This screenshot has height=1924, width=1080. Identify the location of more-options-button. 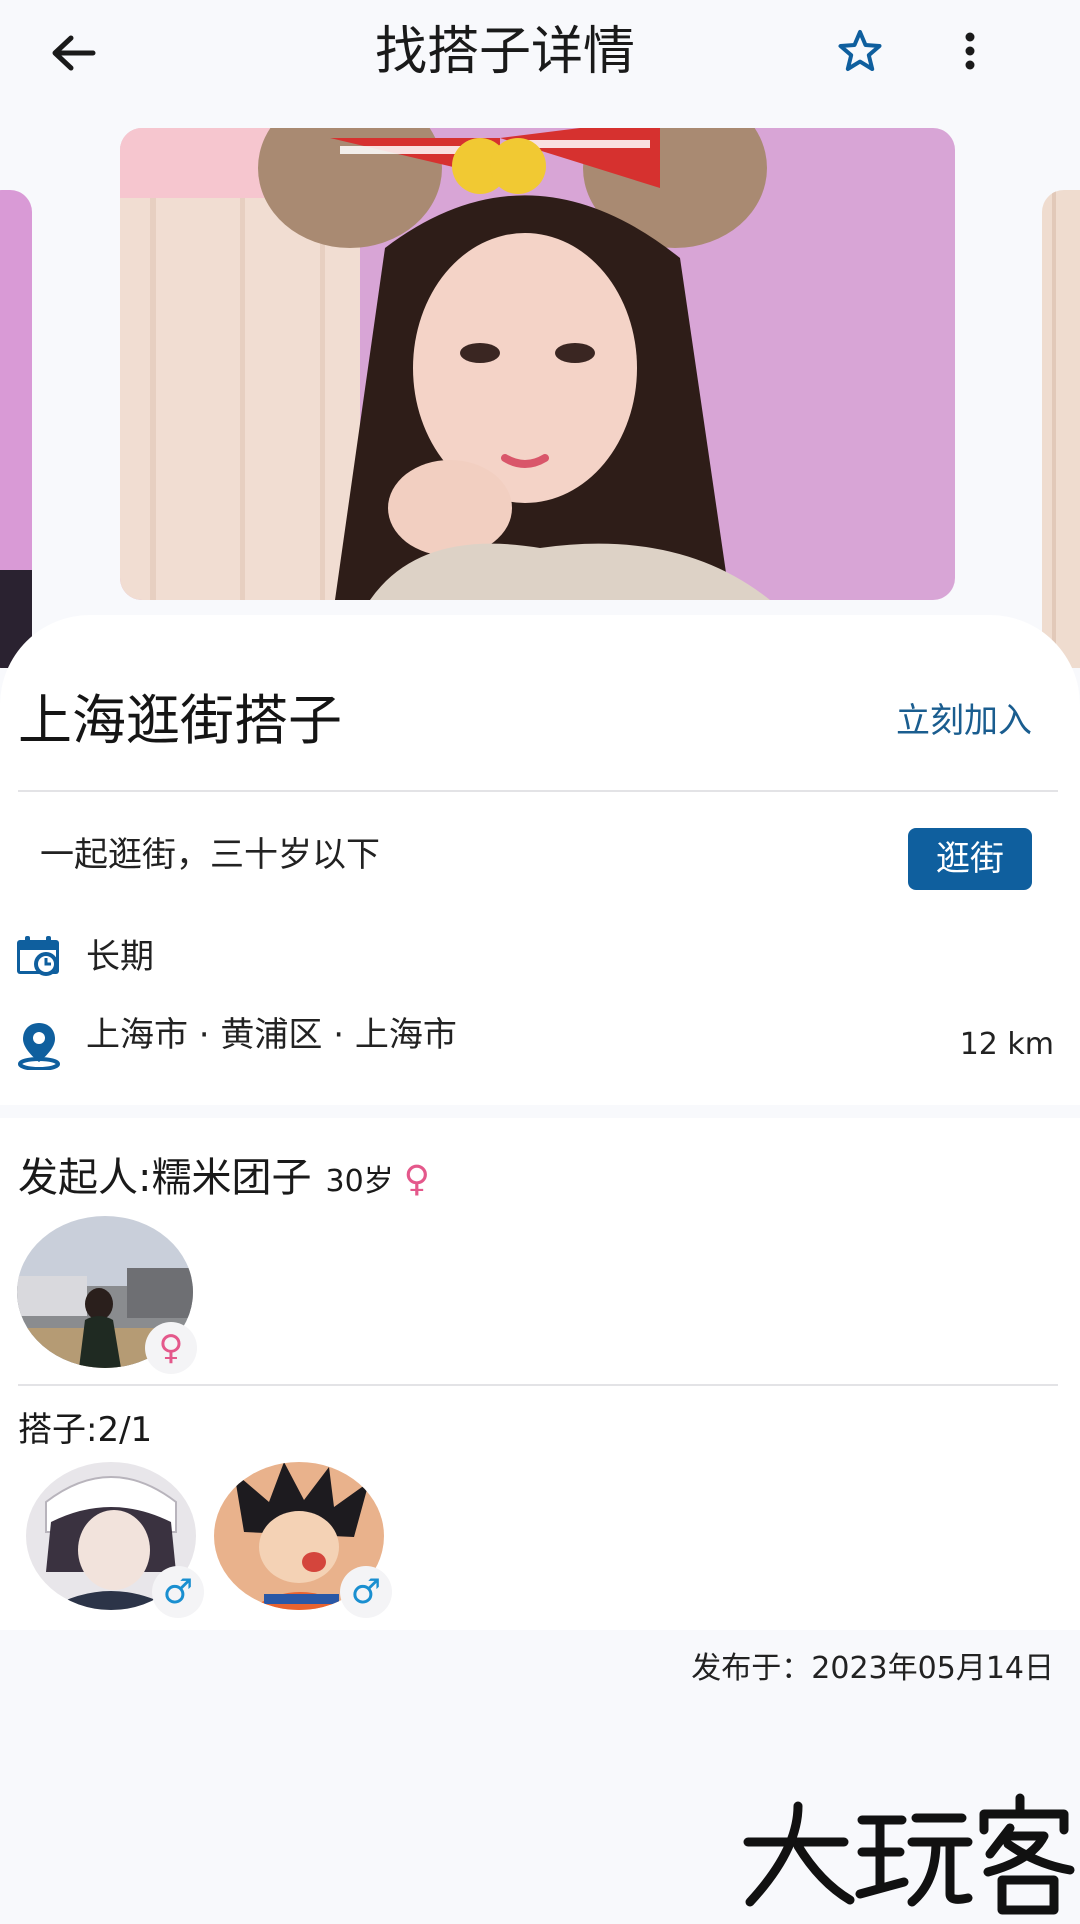
(970, 51).